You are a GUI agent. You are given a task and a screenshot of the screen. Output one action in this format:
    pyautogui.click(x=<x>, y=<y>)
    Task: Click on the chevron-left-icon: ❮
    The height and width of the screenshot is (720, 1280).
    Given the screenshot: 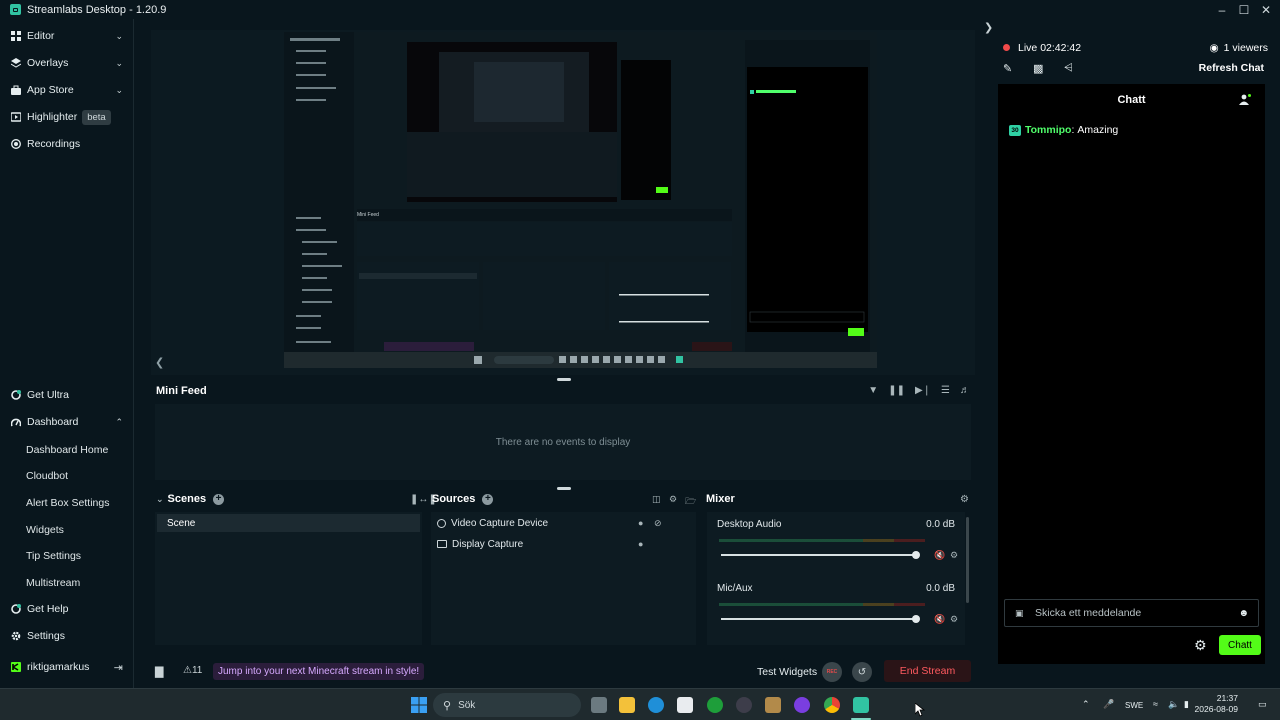 What is the action you would take?
    pyautogui.click(x=159, y=362)
    